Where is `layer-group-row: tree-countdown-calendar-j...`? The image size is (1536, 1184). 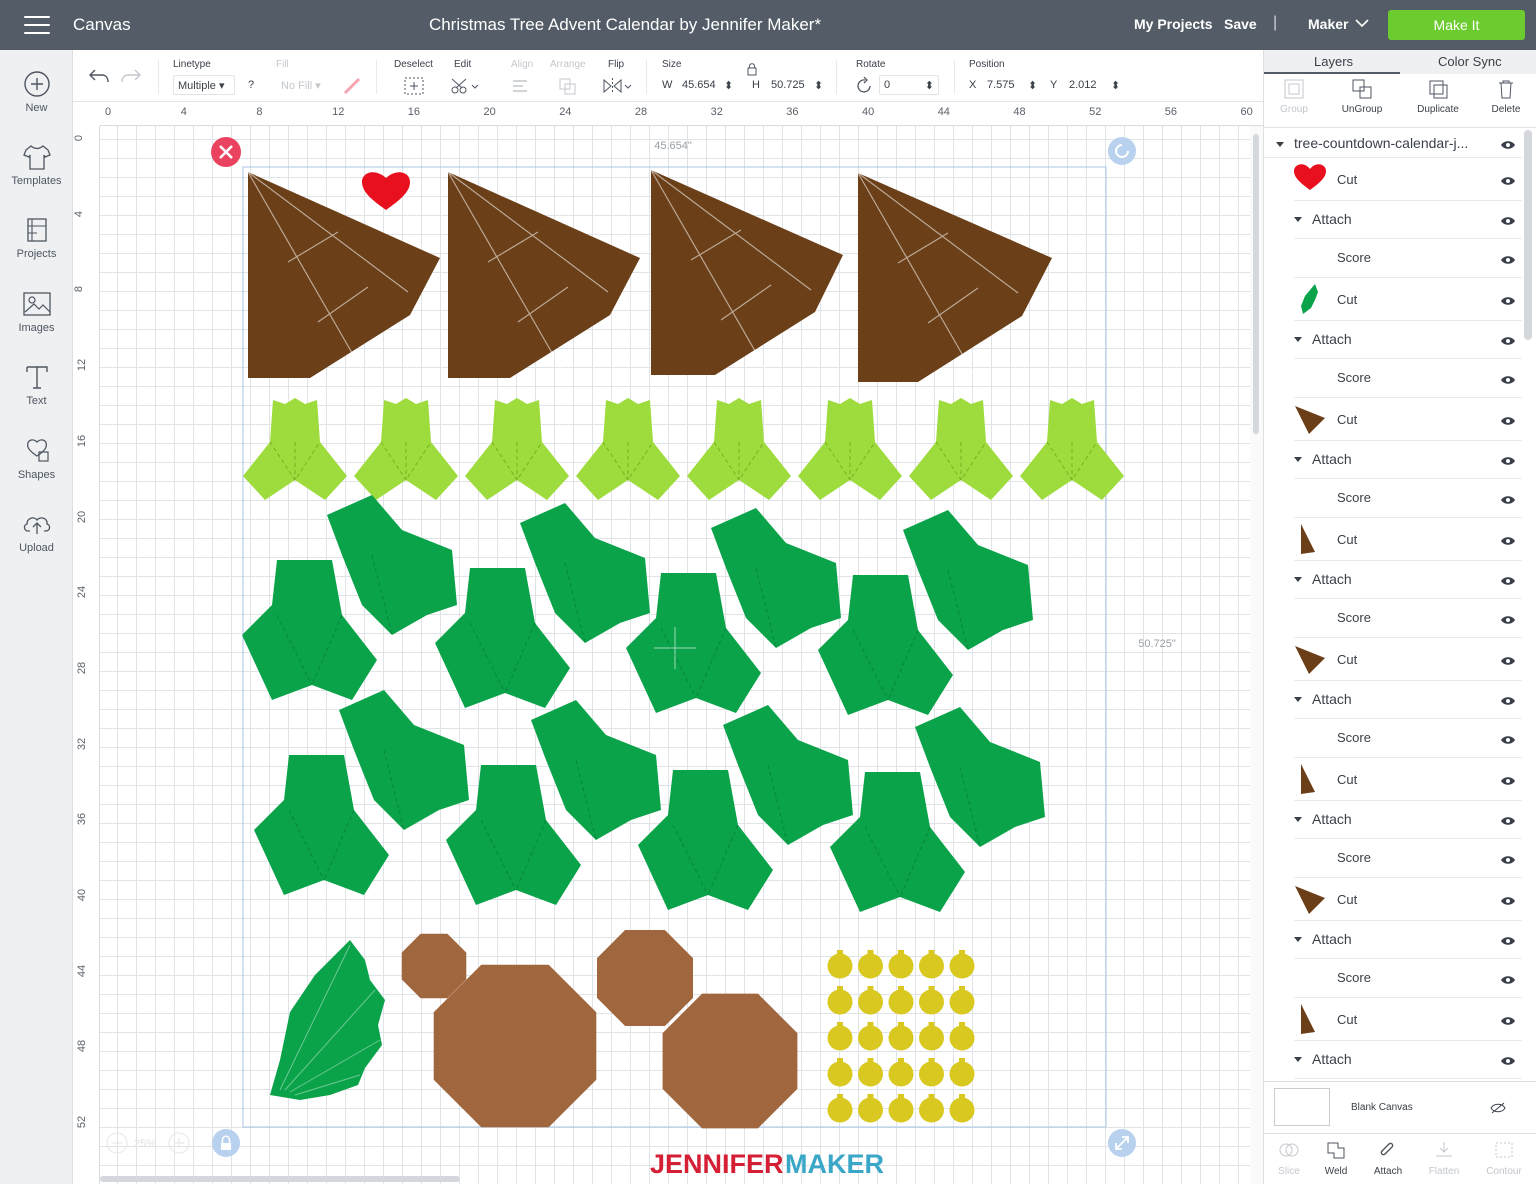 layer-group-row: tree-countdown-calendar-j... is located at coordinates (1393, 143).